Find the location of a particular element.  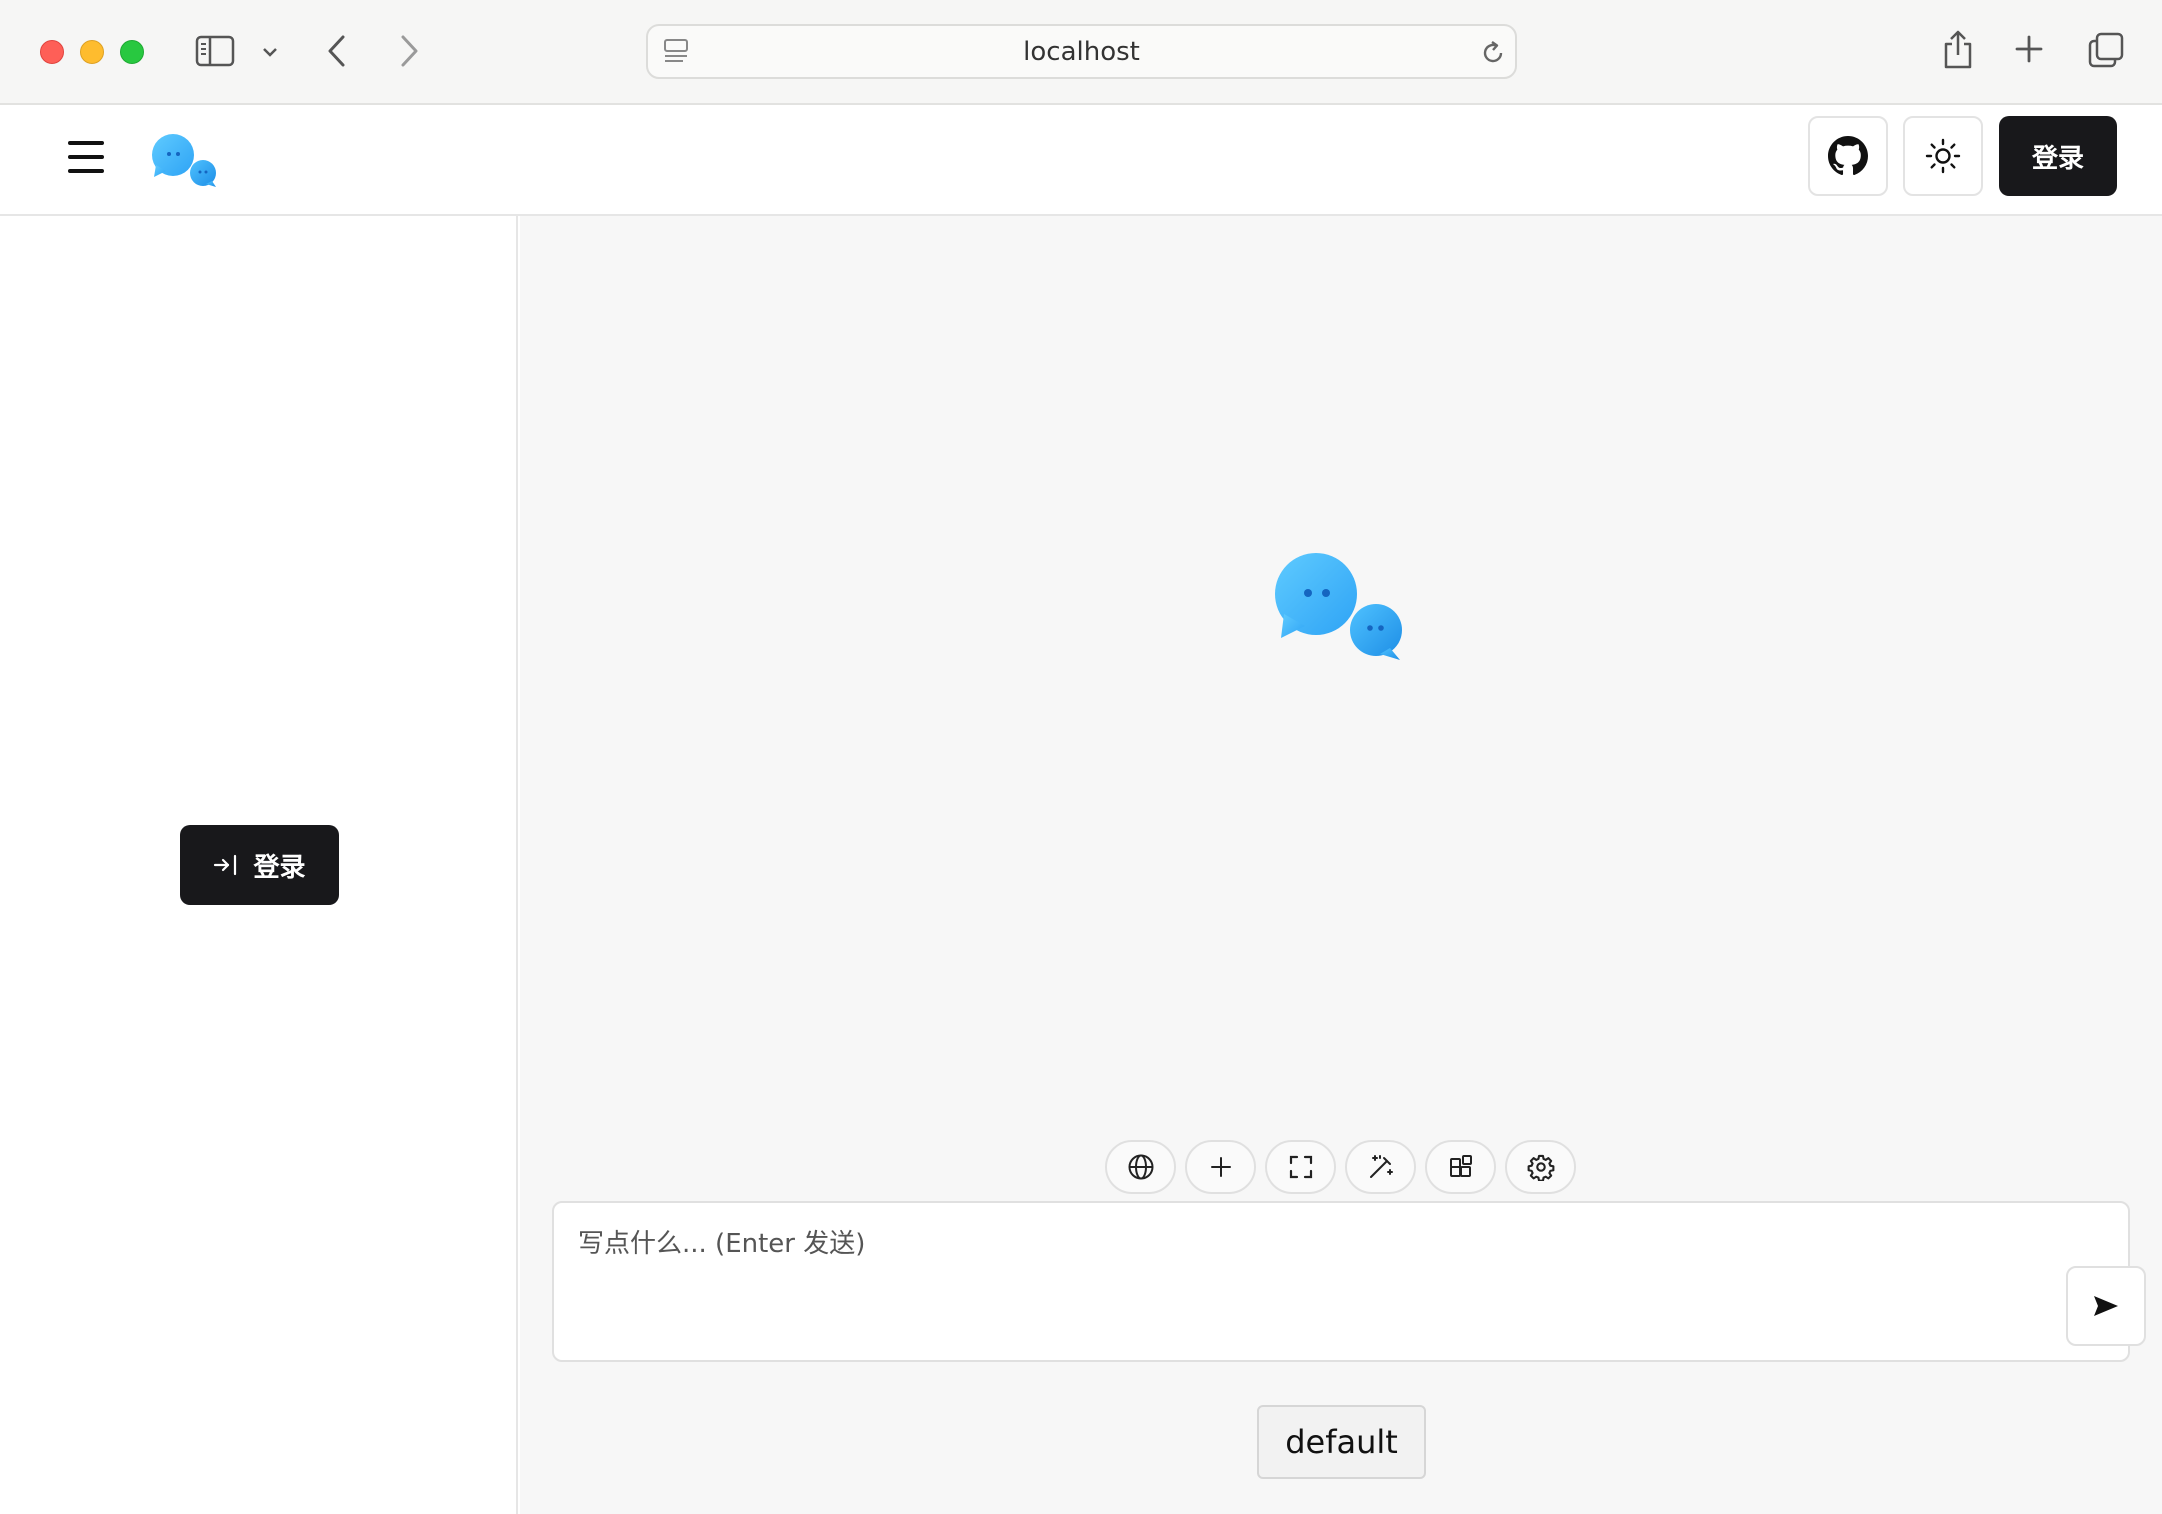

share-icon is located at coordinates (1958, 50).